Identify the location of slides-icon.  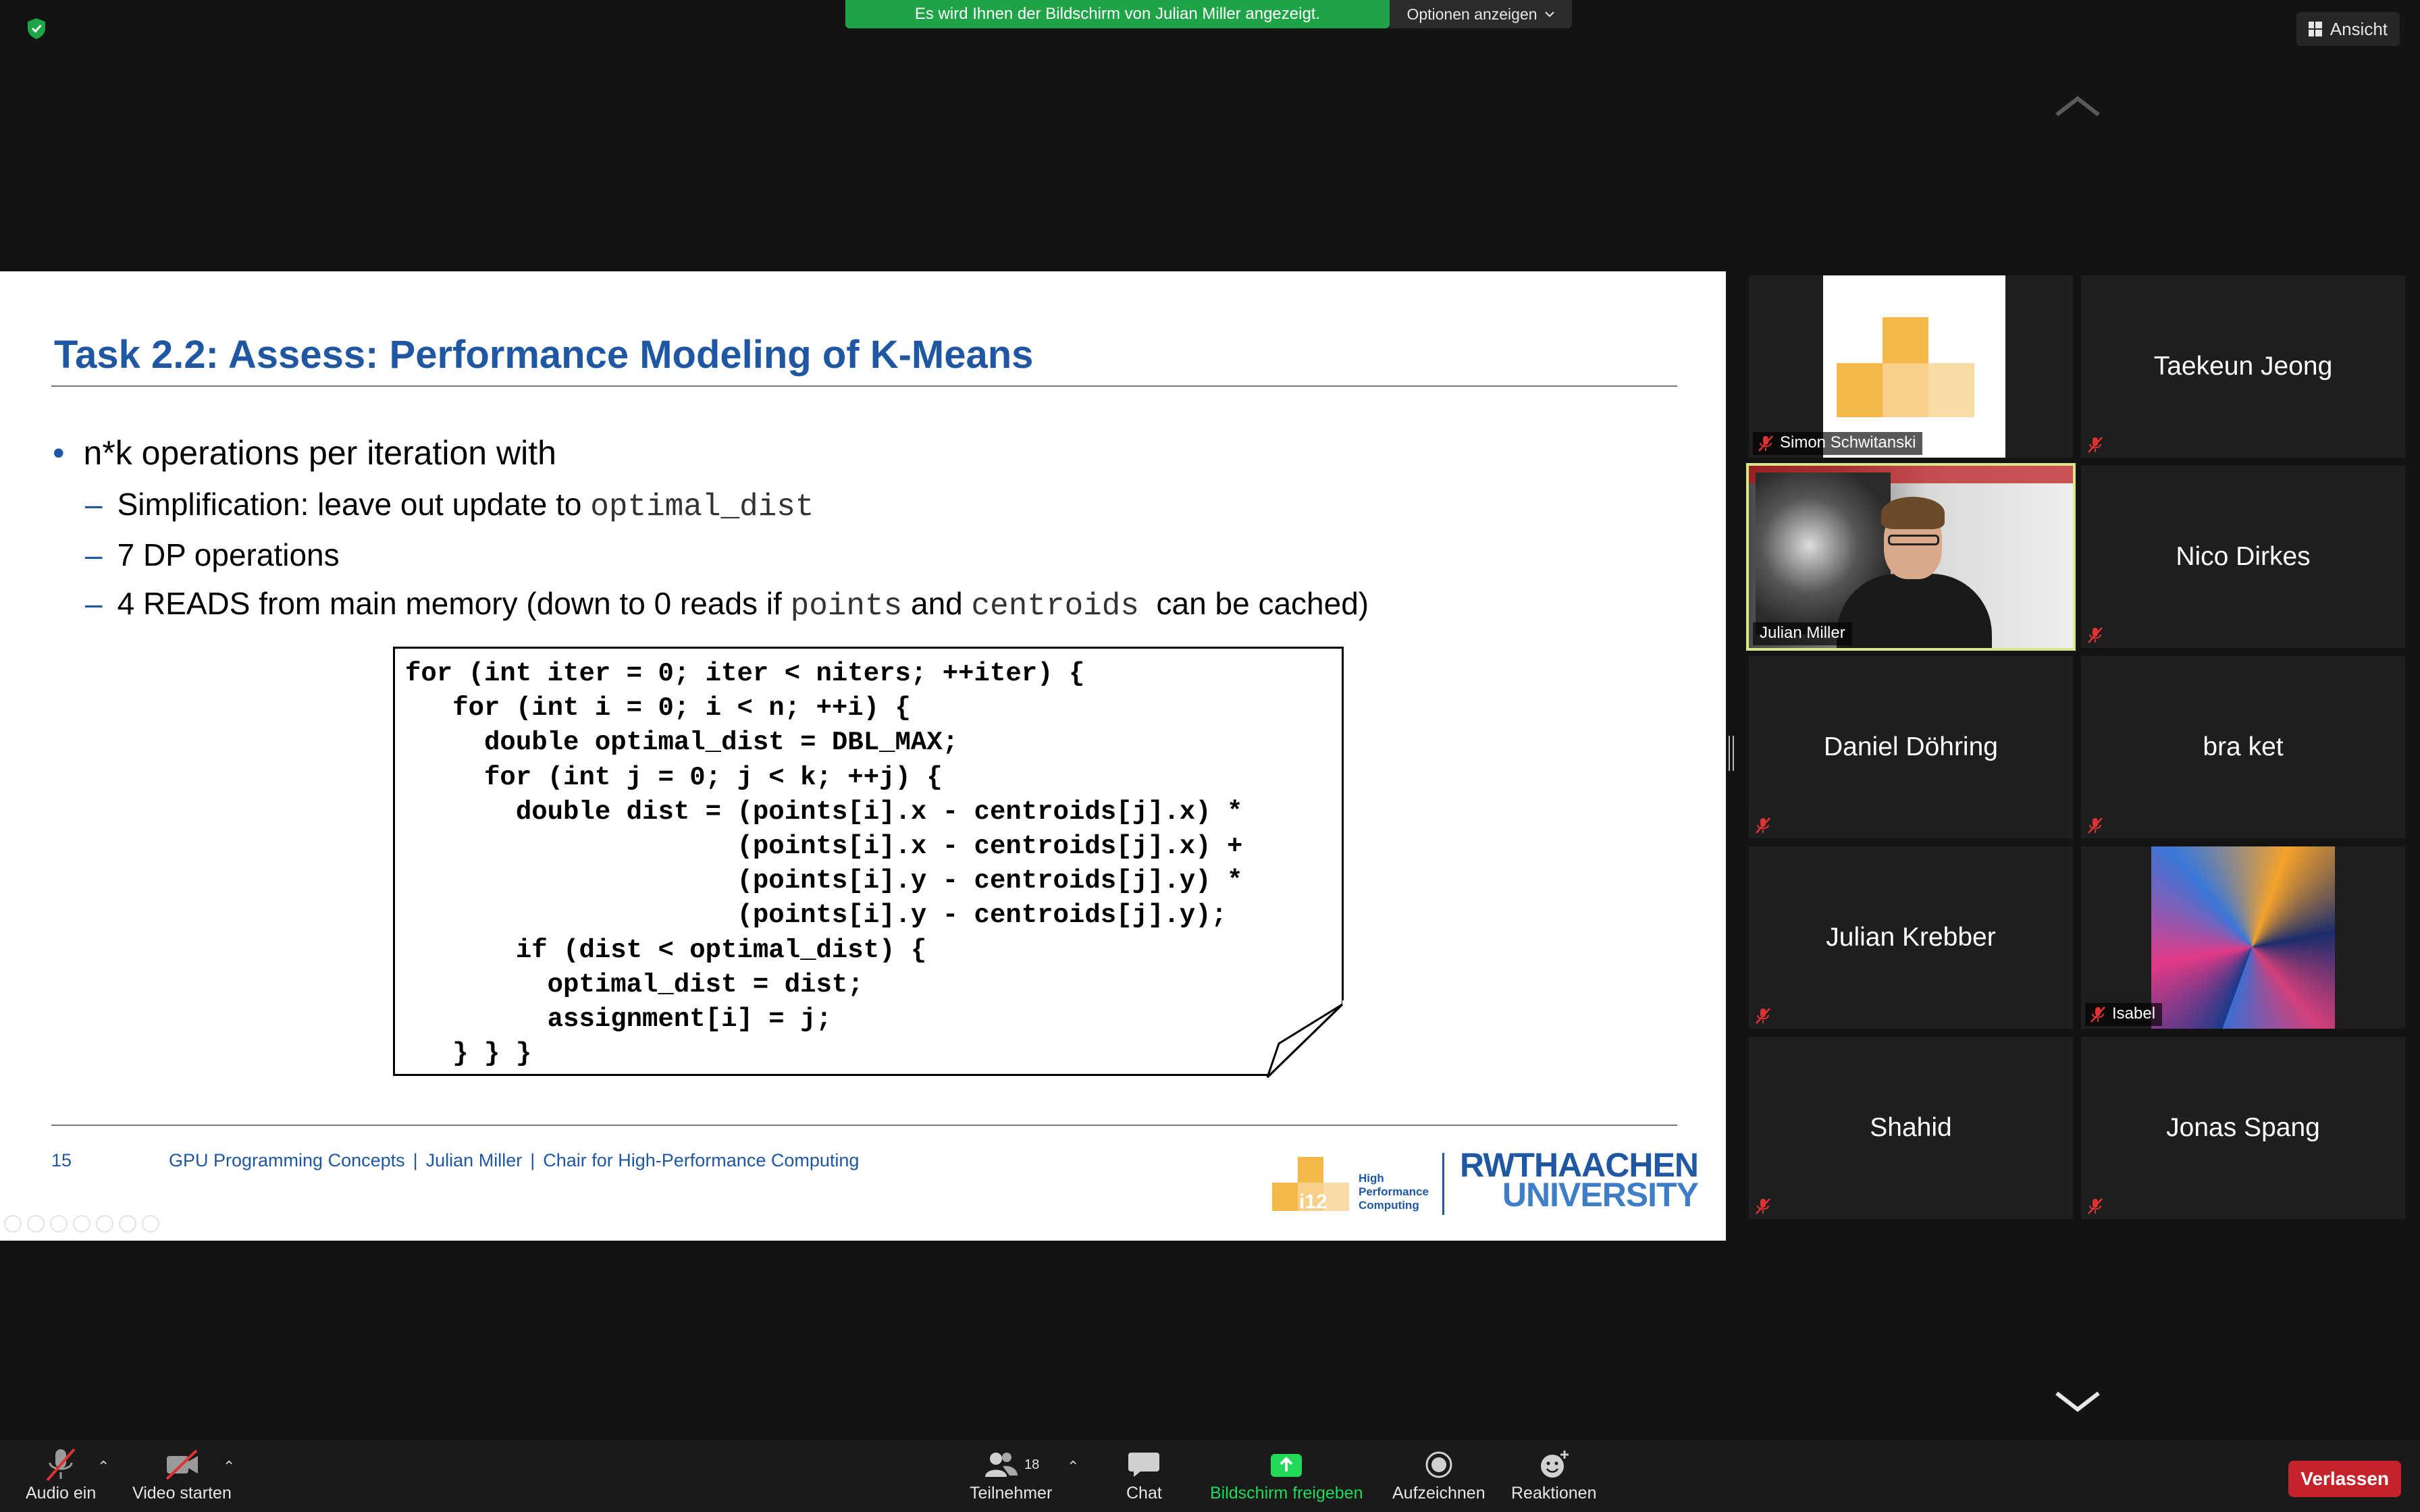
(81, 1224).